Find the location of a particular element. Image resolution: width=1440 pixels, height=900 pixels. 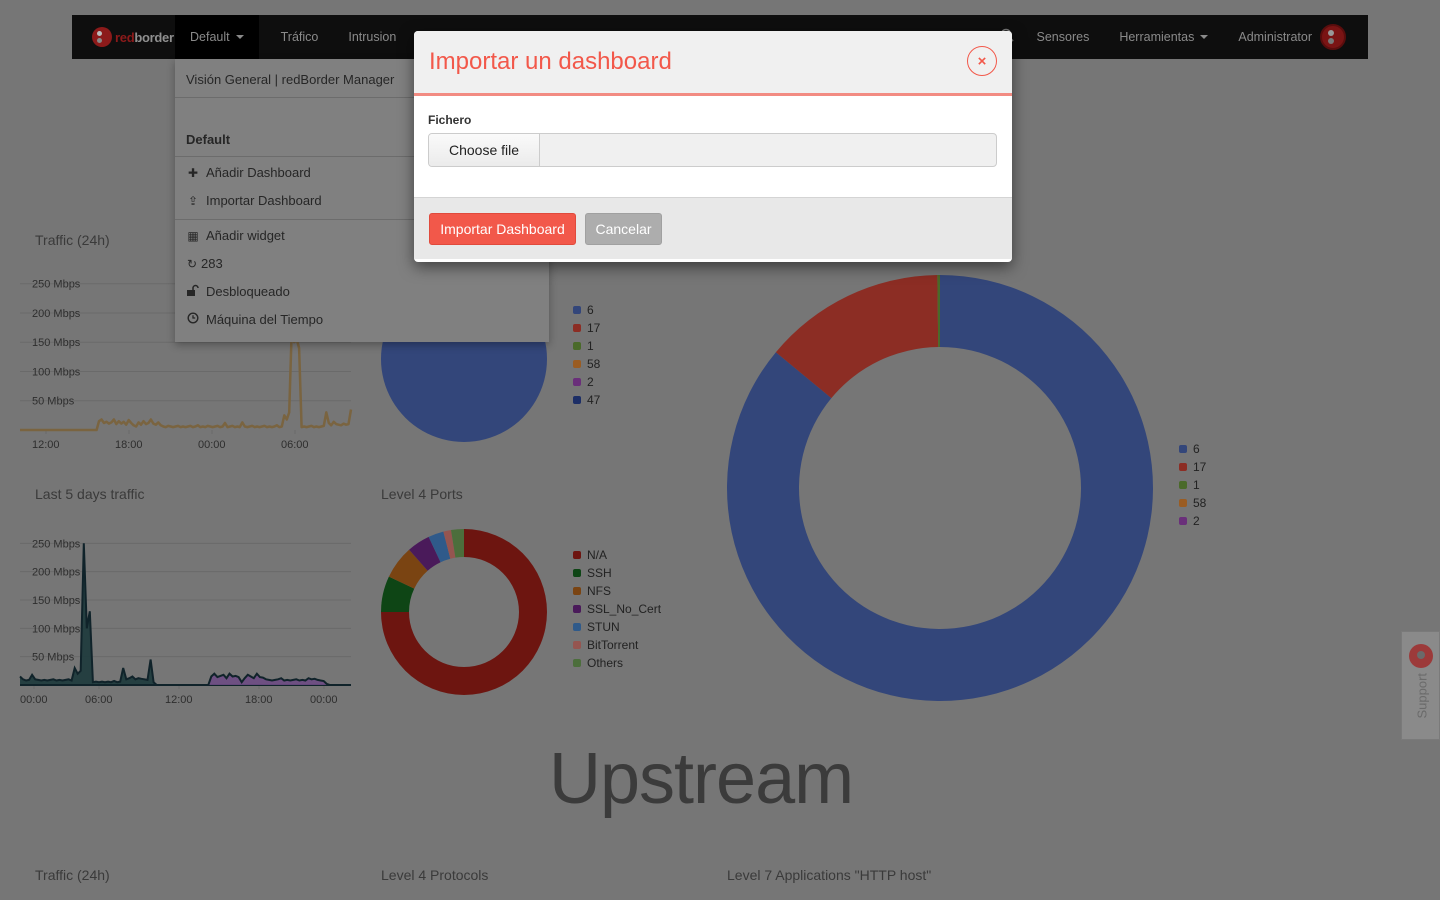

y-tick-label: 100 Mbps is located at coordinates (56, 372).